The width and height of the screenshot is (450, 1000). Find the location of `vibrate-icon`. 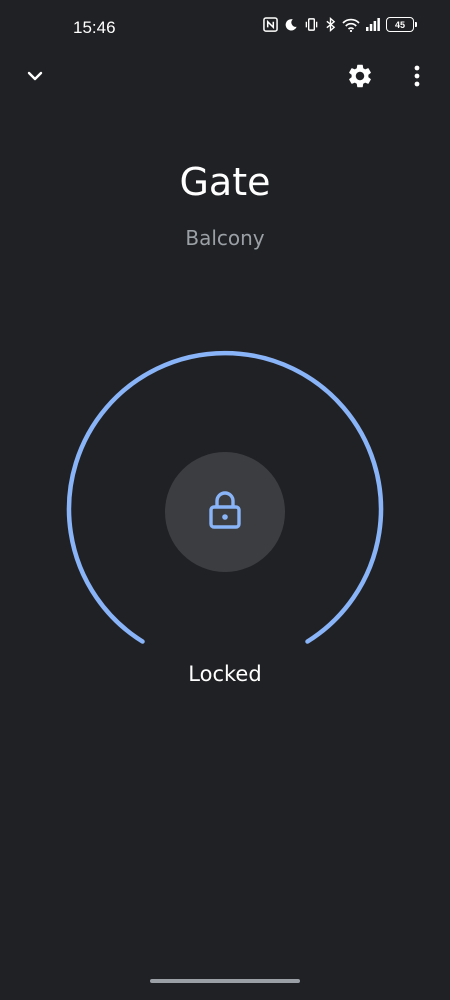

vibrate-icon is located at coordinates (311, 24).